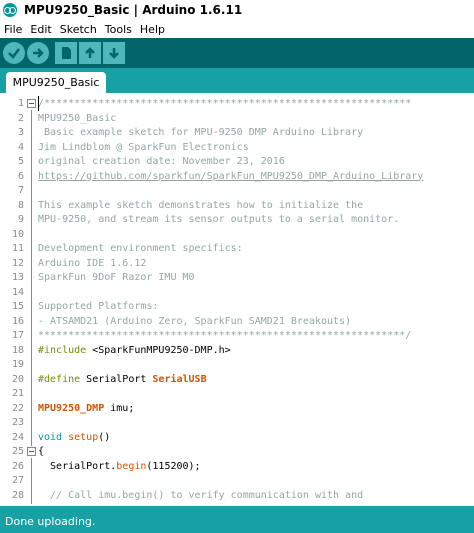  I want to click on menu-tools: Tools, so click(118, 29).